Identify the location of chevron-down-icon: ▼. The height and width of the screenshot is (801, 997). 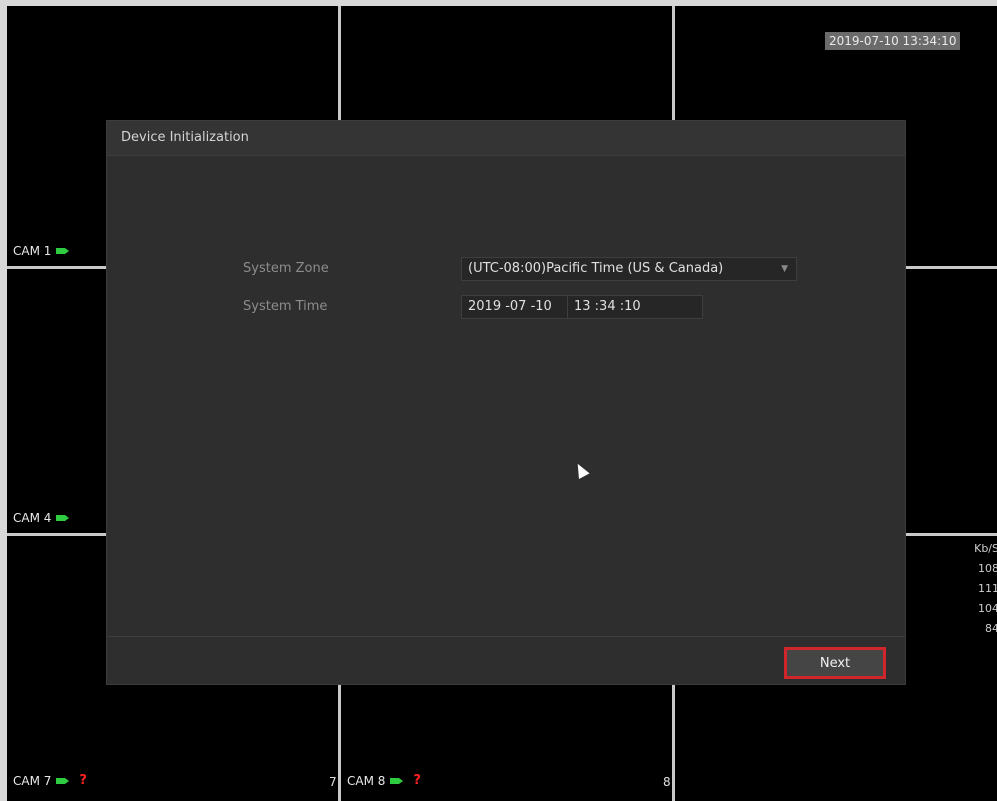
(784, 269).